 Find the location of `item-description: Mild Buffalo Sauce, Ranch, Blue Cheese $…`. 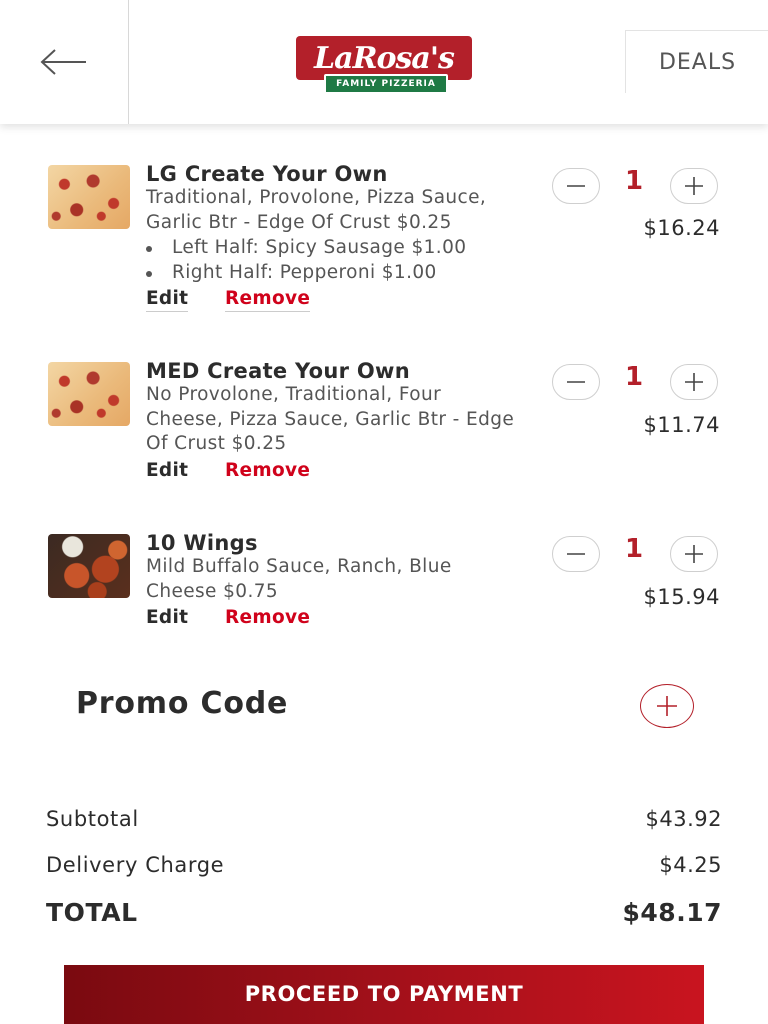

item-description: Mild Buffalo Sauce, Ranch, Blue Cheese $… is located at coordinates (299, 579).